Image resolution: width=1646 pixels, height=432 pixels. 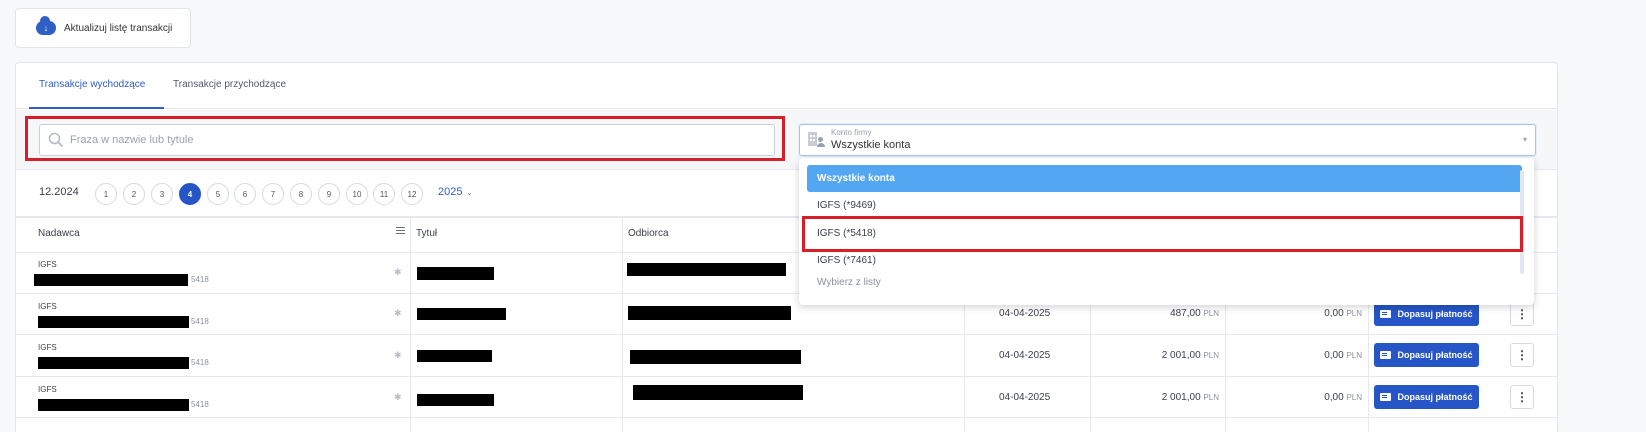 I want to click on tab-incoming: Transakcje przychodzące, so click(x=229, y=84).